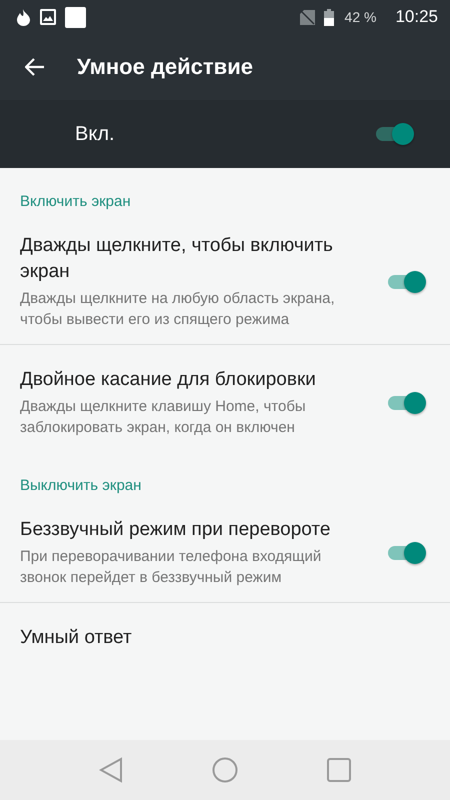 The width and height of the screenshot is (450, 800). I want to click on section-header: Включить экран, so click(75, 202).